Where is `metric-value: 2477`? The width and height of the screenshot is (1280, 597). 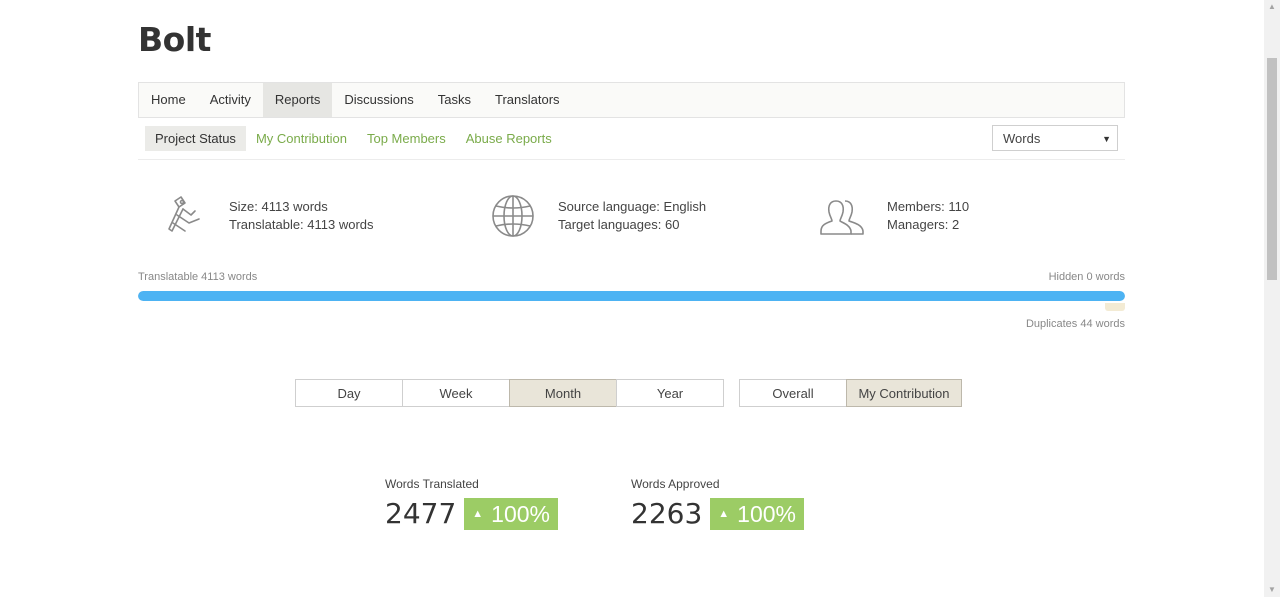
metric-value: 2477 is located at coordinates (421, 513).